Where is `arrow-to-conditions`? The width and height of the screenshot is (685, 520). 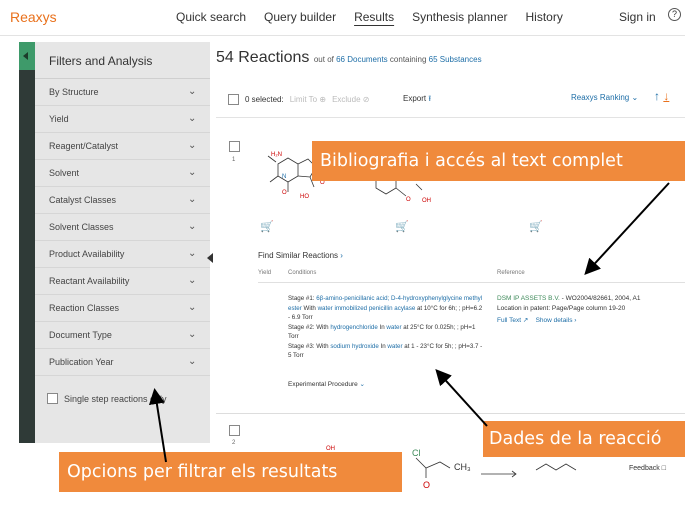 arrow-to-conditions is located at coordinates (461, 398).